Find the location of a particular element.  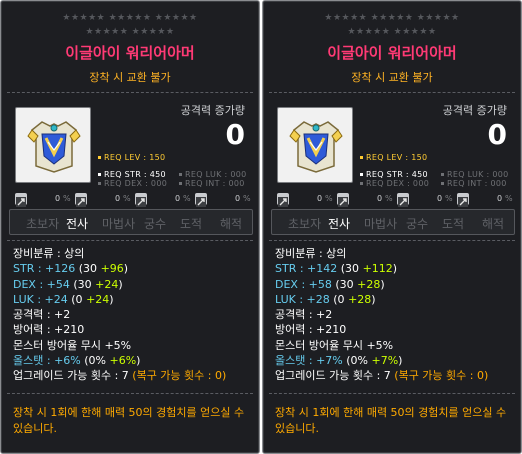

stat-luk: LUK : +24 (0 +24) is located at coordinates (63, 299).